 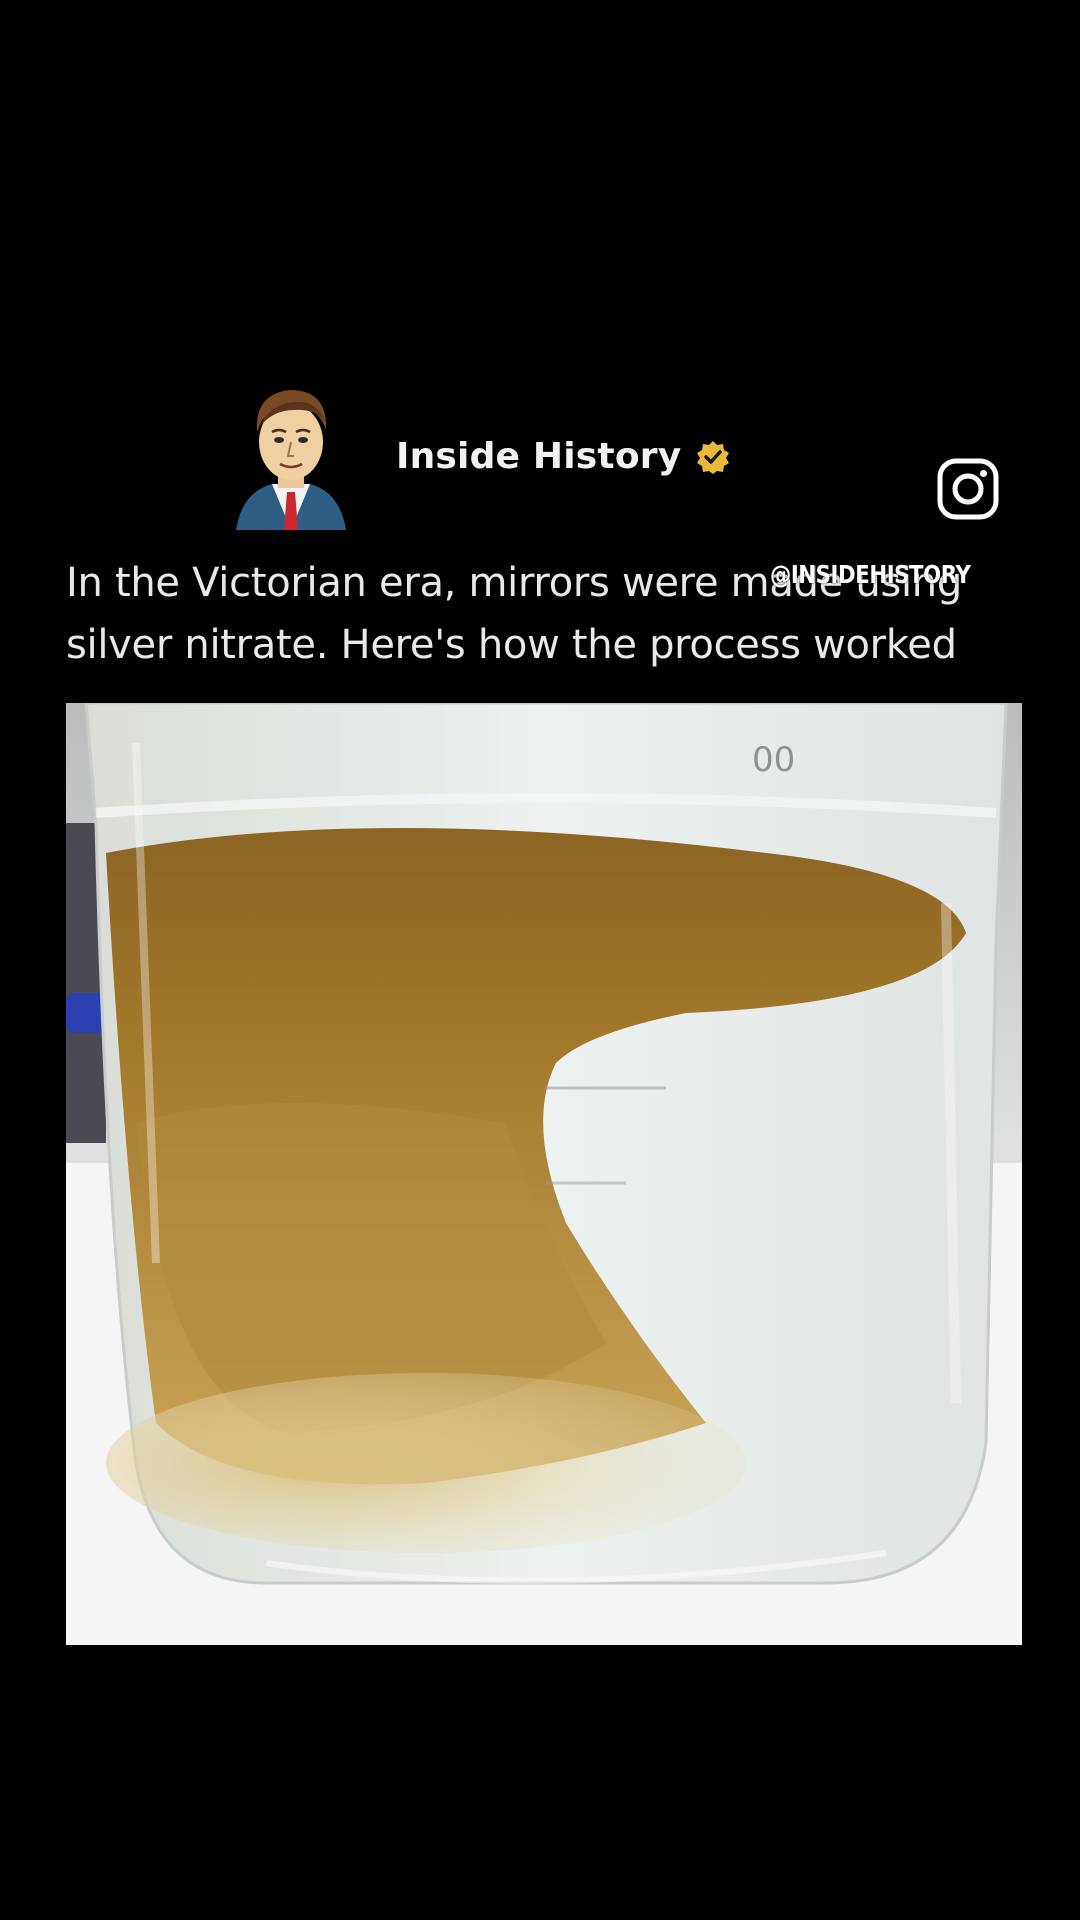 What do you see at coordinates (538, 456) in the screenshot?
I see `author-name: Inside History` at bounding box center [538, 456].